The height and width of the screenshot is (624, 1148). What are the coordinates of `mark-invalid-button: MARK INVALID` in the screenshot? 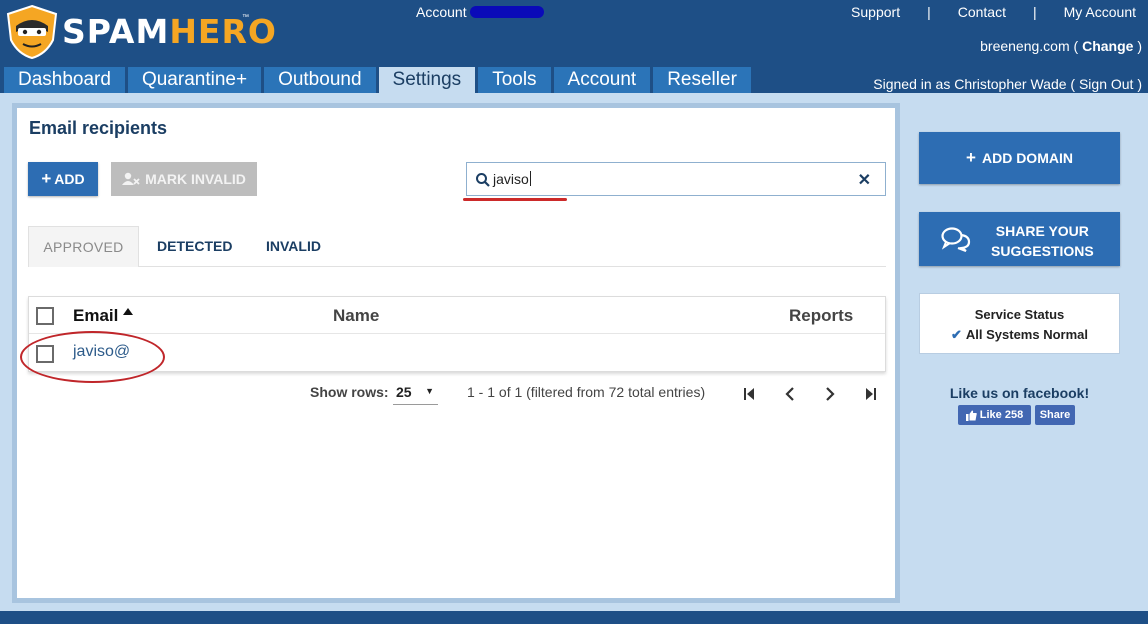 It's located at (184, 179).